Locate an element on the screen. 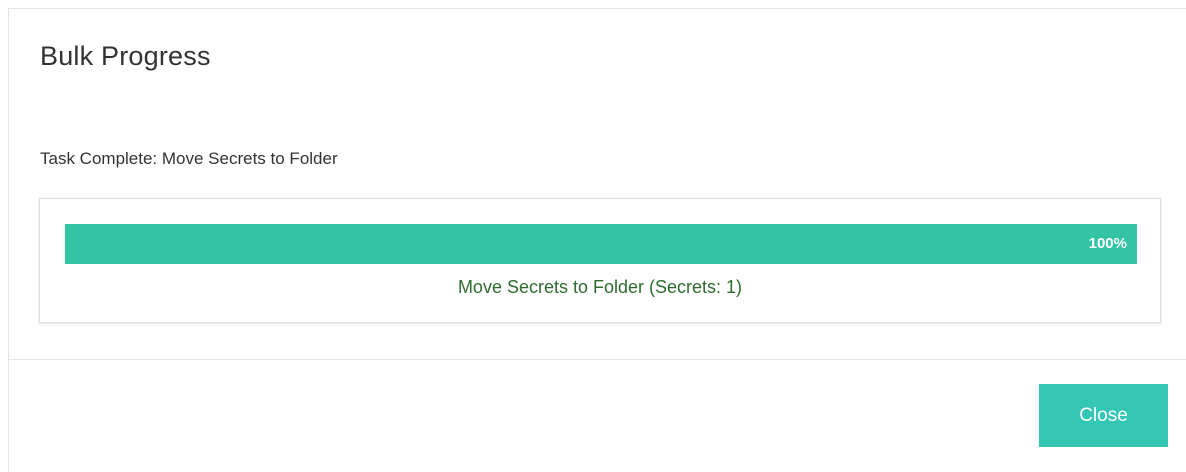 Image resolution: width=1186 pixels, height=472 pixels. progress-bar: 100% is located at coordinates (601, 244).